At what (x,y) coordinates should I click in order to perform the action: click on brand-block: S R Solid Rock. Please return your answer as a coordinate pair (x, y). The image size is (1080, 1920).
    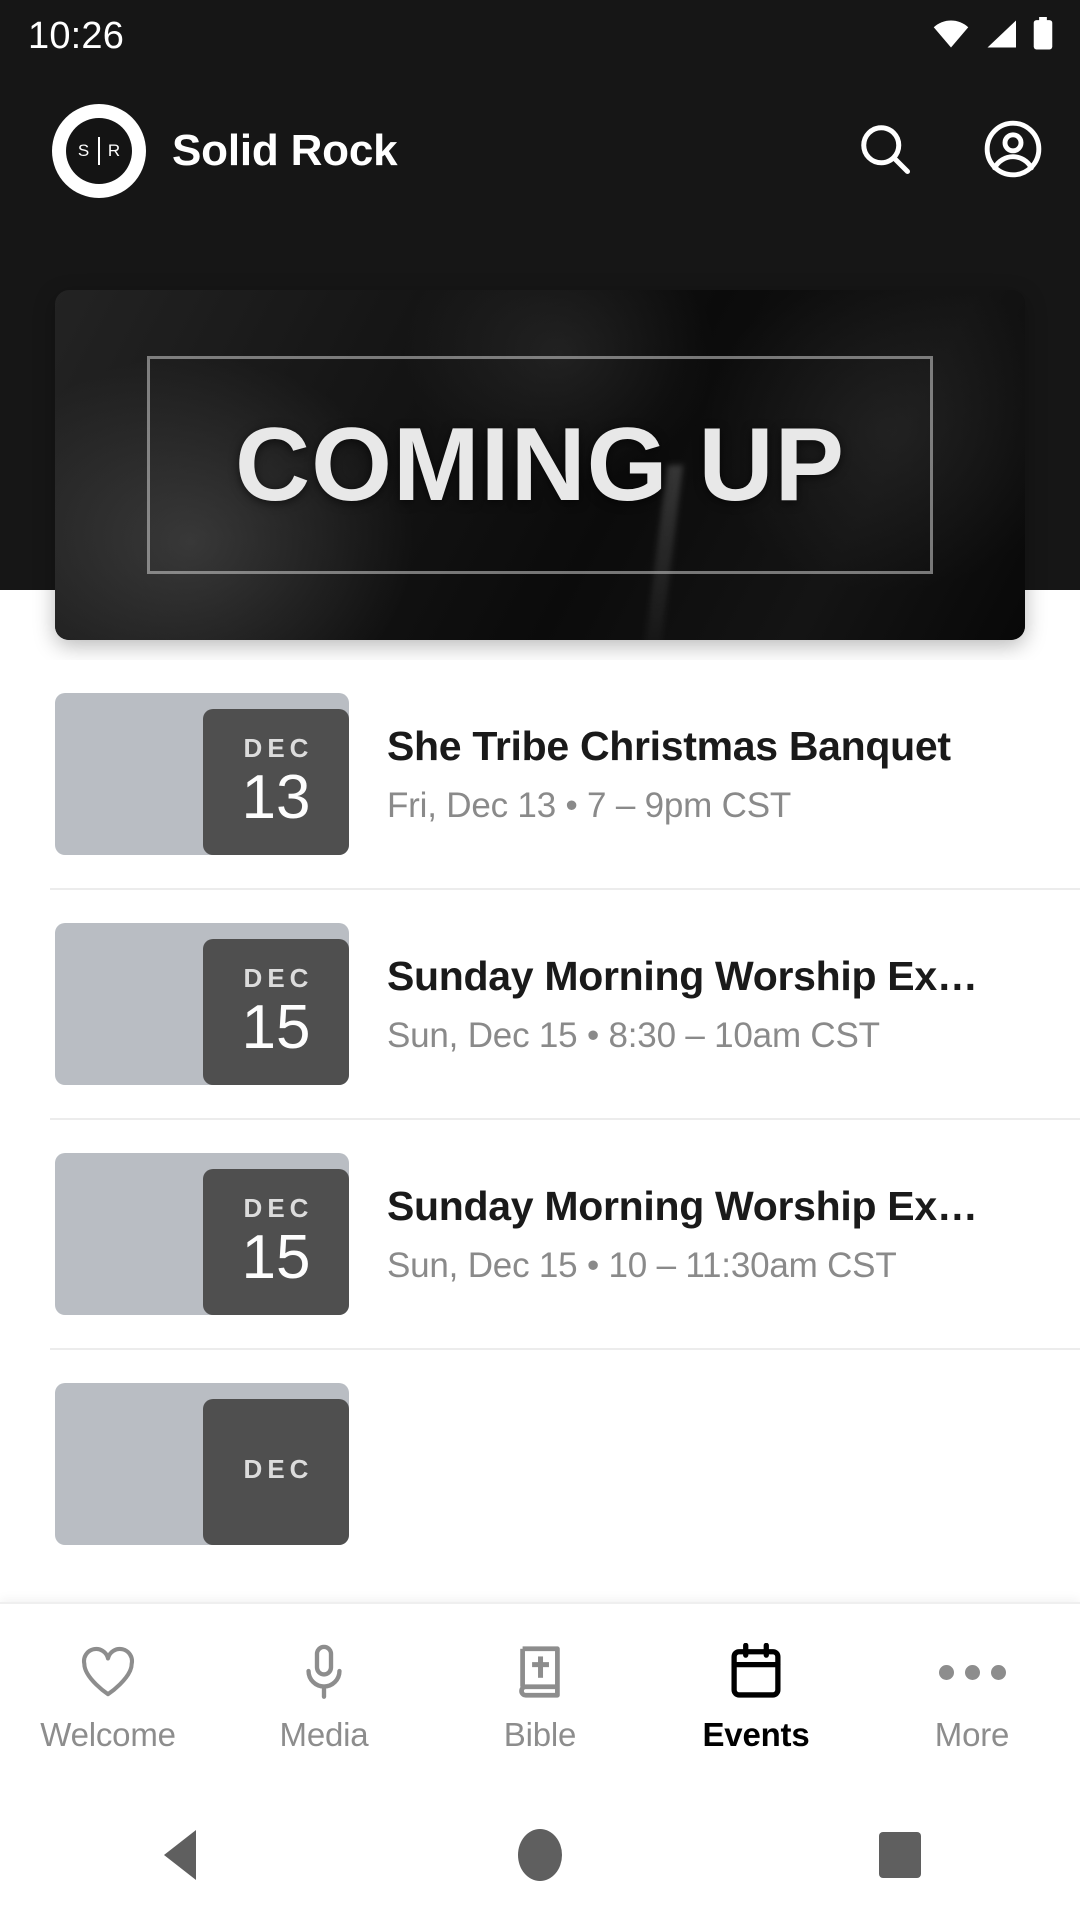
    Looking at the image, I should click on (452, 151).